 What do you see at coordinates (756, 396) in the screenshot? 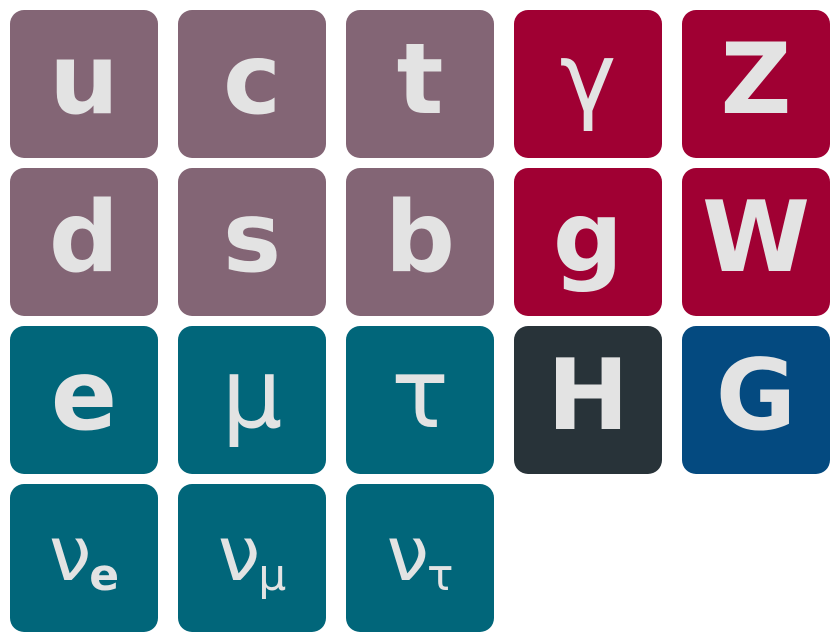
I see `graviton-symbol: G` at bounding box center [756, 396].